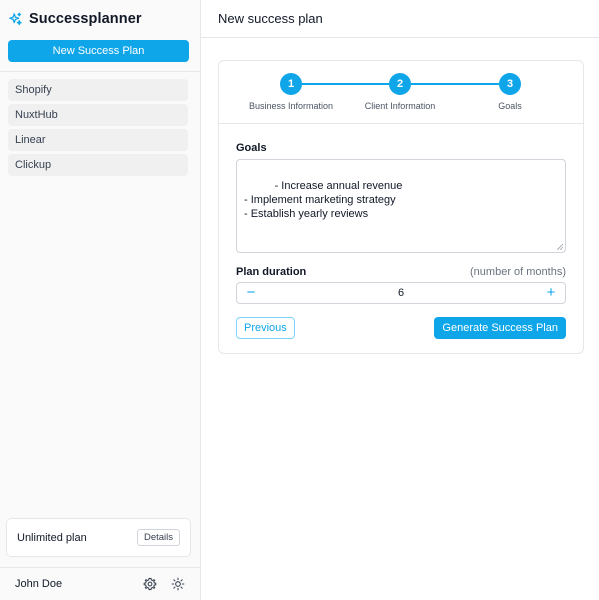 The image size is (599, 600). I want to click on sidebar-item-label: NuxtHub, so click(36, 115).